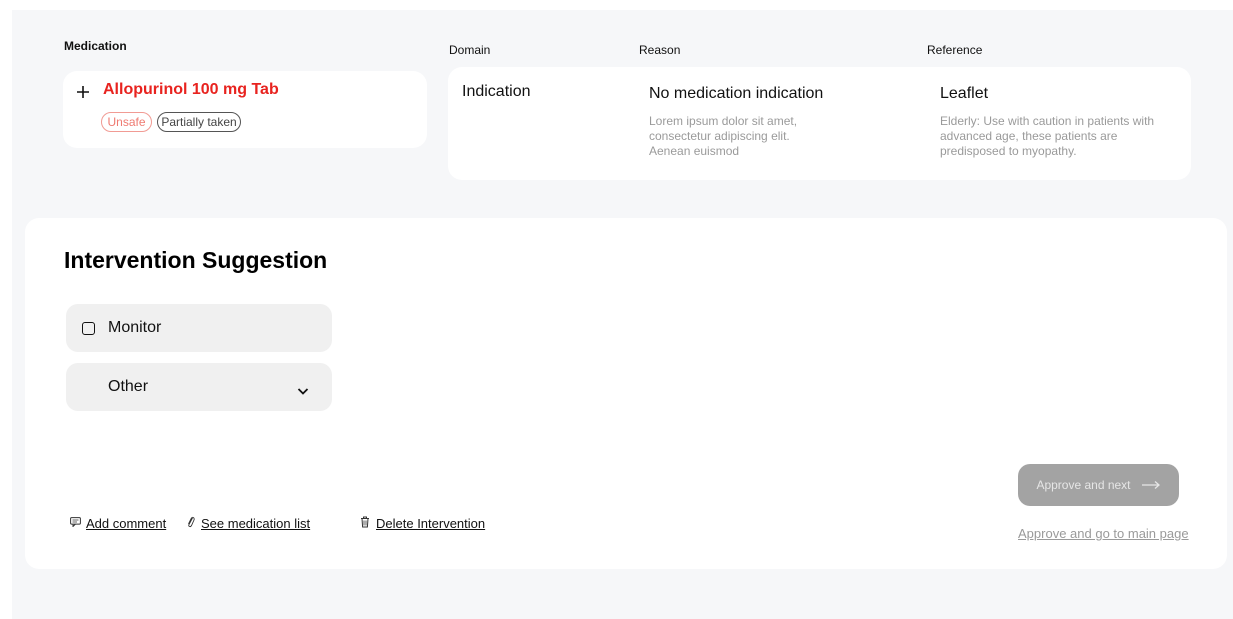 The height and width of the screenshot is (619, 1233). I want to click on arrow-right-icon, so click(1151, 485).